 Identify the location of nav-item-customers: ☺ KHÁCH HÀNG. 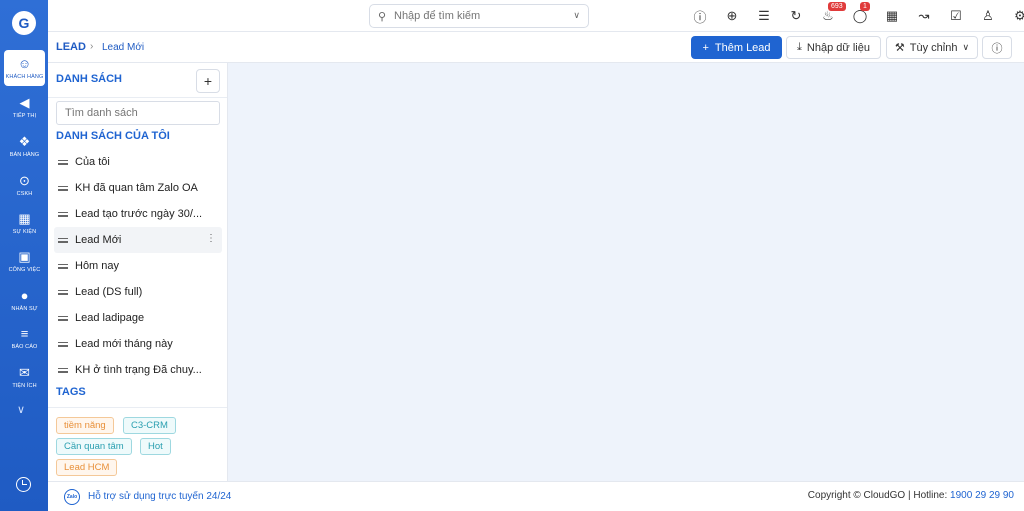
(24, 68).